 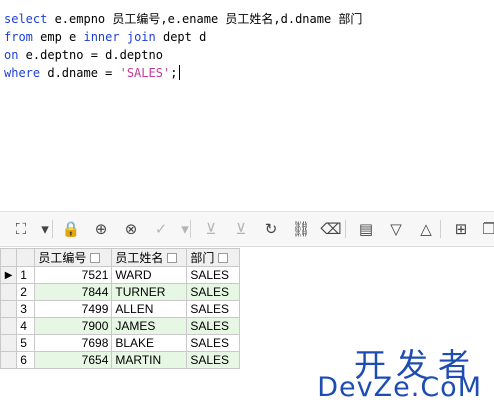 I want to click on string-literal: 'SALES', so click(x=145, y=73).